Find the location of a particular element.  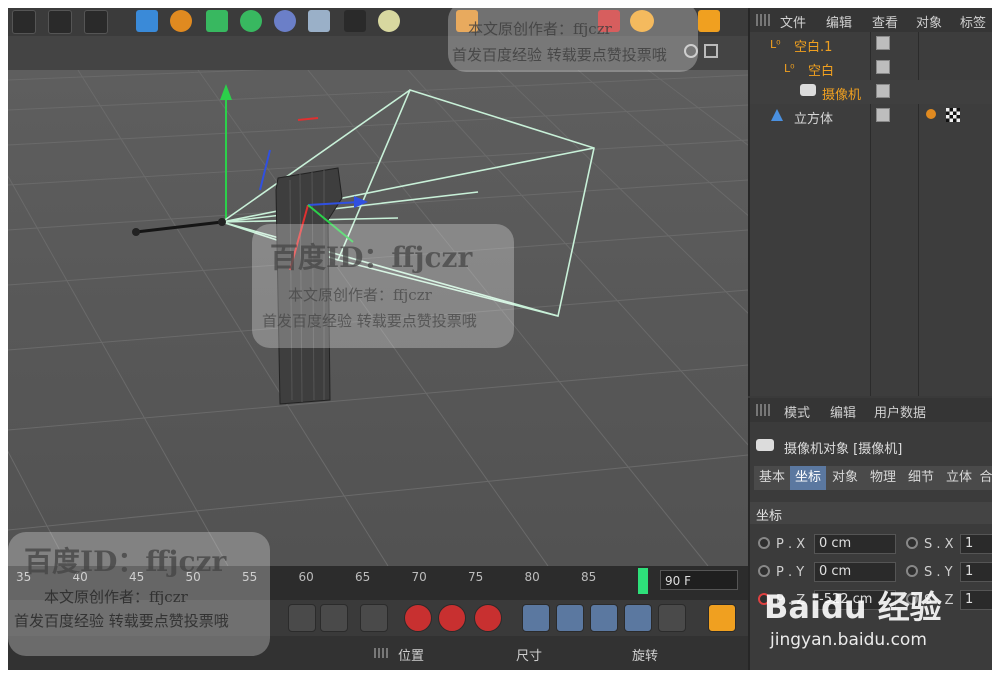

object-row-null-1: L⁰ 空白.1 is located at coordinates (871, 44).